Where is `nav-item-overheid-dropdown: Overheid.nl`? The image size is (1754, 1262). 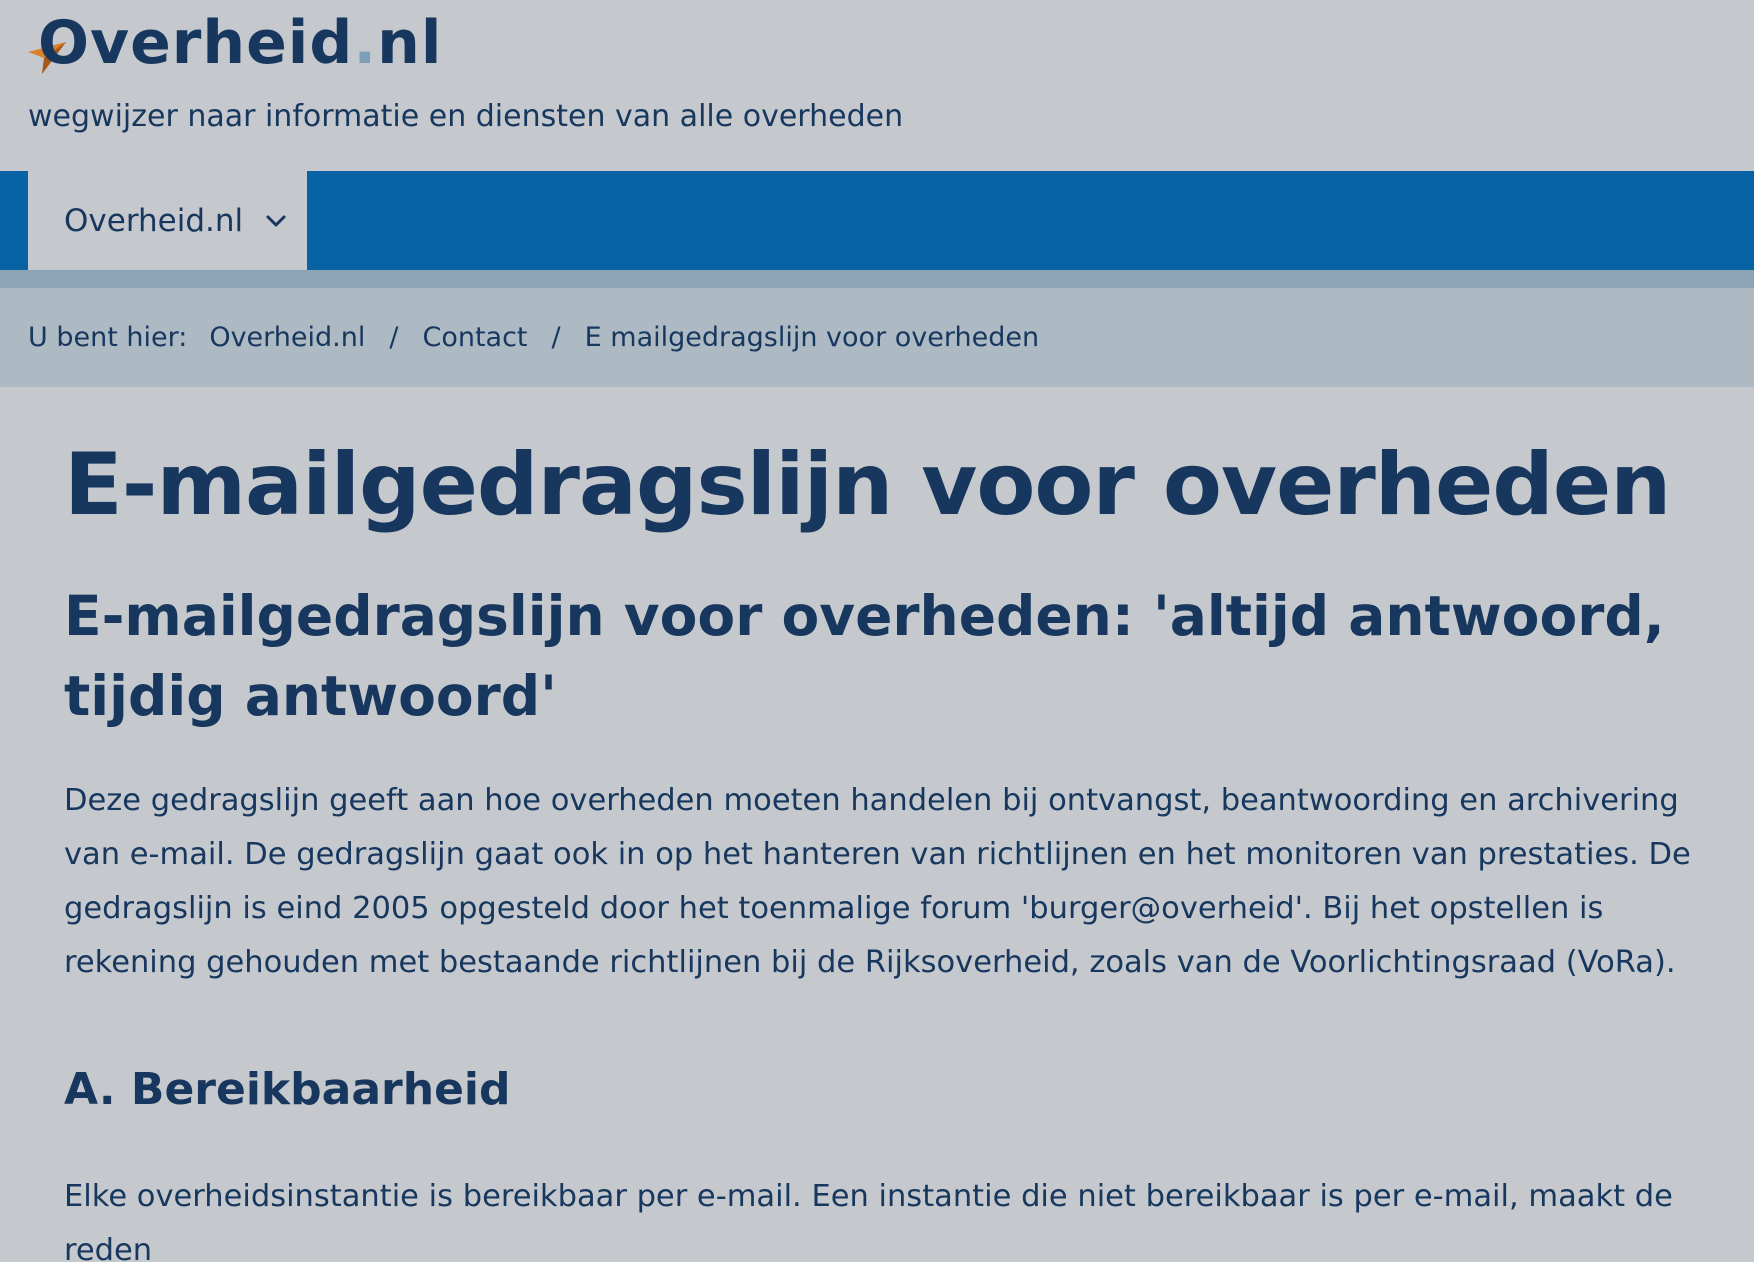 nav-item-overheid-dropdown: Overheid.nl is located at coordinates (167, 220).